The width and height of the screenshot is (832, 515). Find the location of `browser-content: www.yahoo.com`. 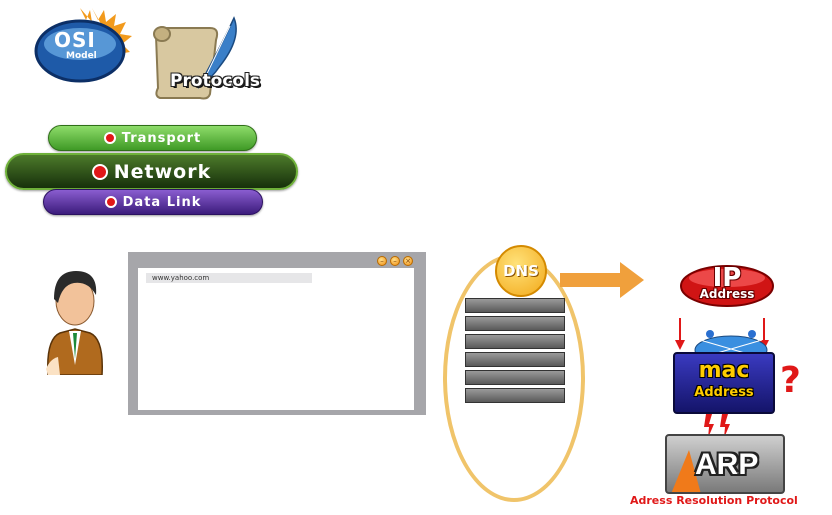

browser-content: www.yahoo.com is located at coordinates (276, 339).